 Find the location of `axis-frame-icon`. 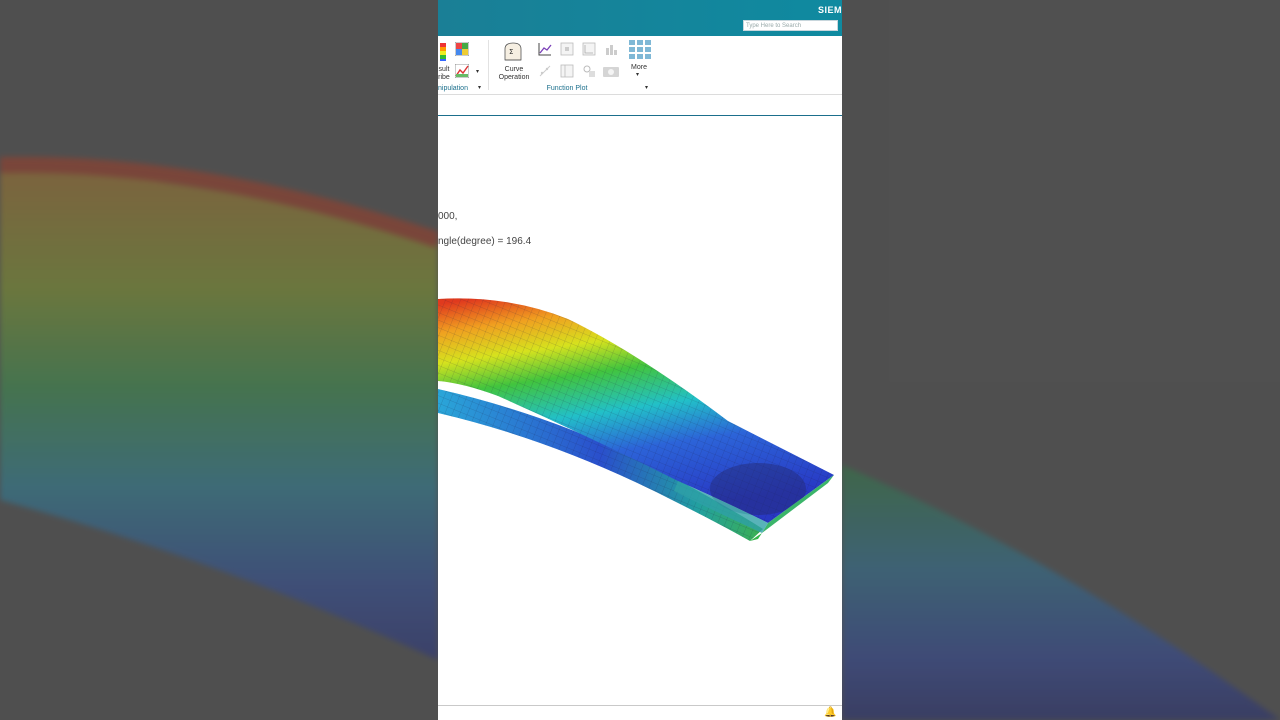

axis-frame-icon is located at coordinates (589, 49).